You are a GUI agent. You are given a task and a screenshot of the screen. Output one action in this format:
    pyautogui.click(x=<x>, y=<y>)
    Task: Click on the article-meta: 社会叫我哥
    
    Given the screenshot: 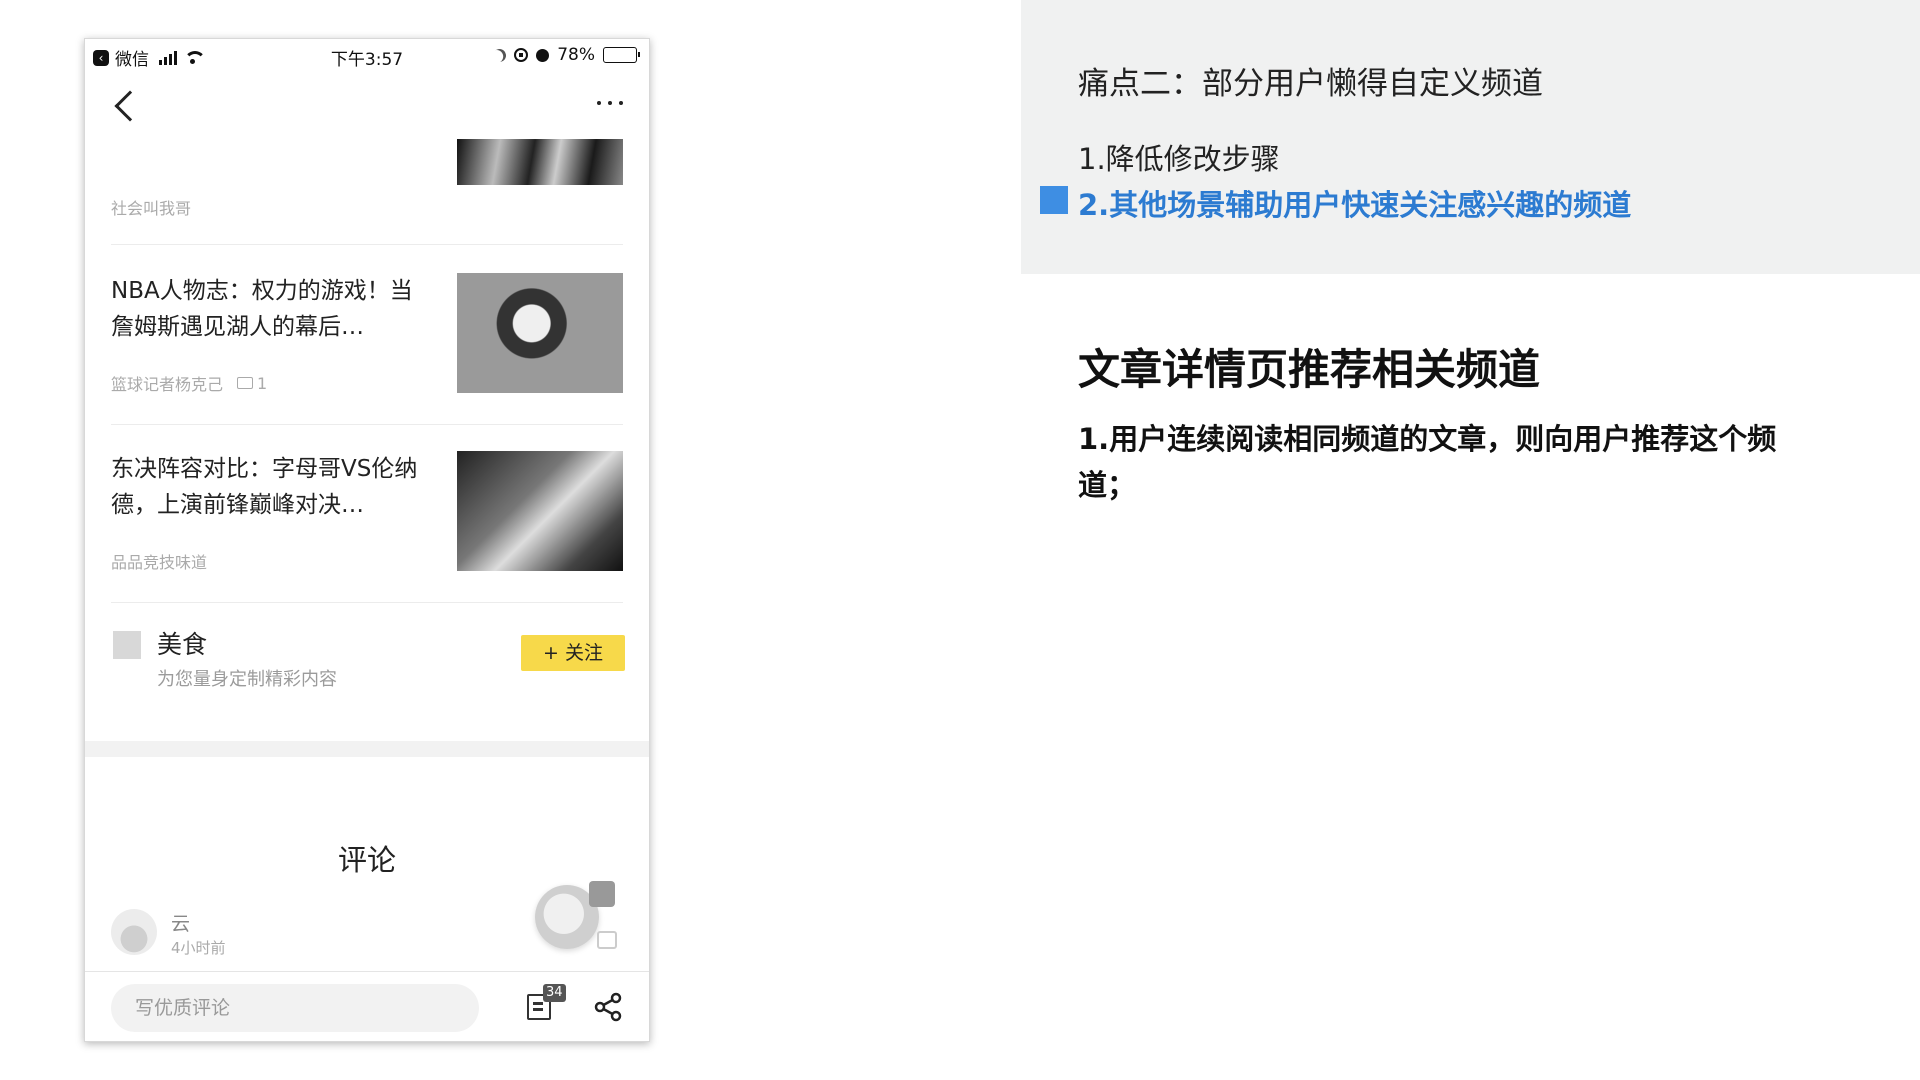 What is the action you would take?
    pyautogui.click(x=151, y=207)
    